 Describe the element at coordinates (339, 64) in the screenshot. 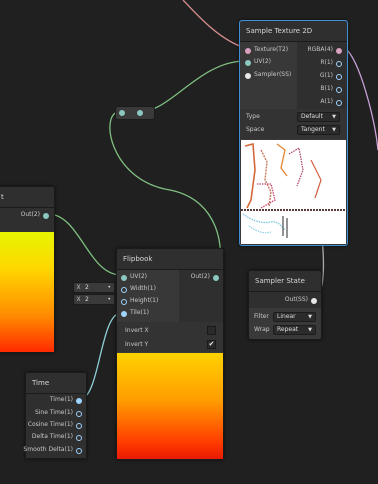

I see `r-out-port` at that location.